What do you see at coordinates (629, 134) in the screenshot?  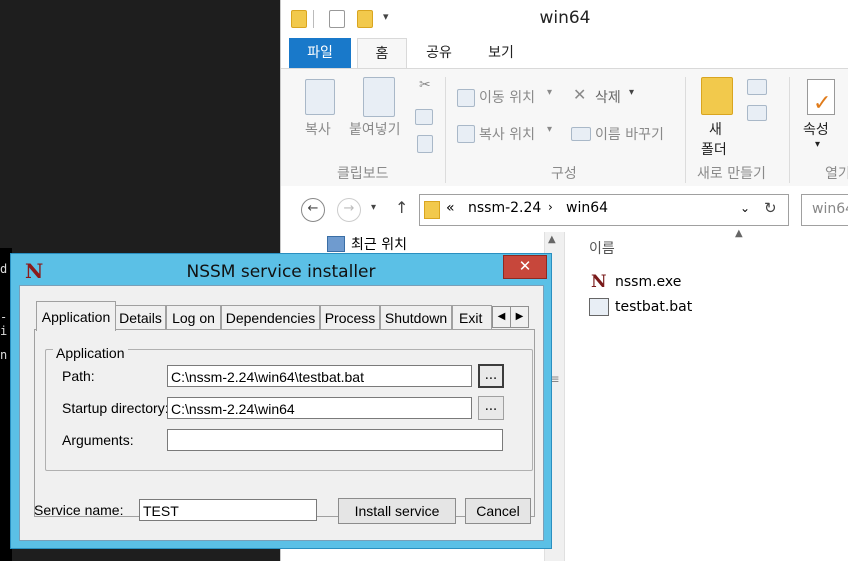 I see `rename-button: 이름 바꾸기` at bounding box center [629, 134].